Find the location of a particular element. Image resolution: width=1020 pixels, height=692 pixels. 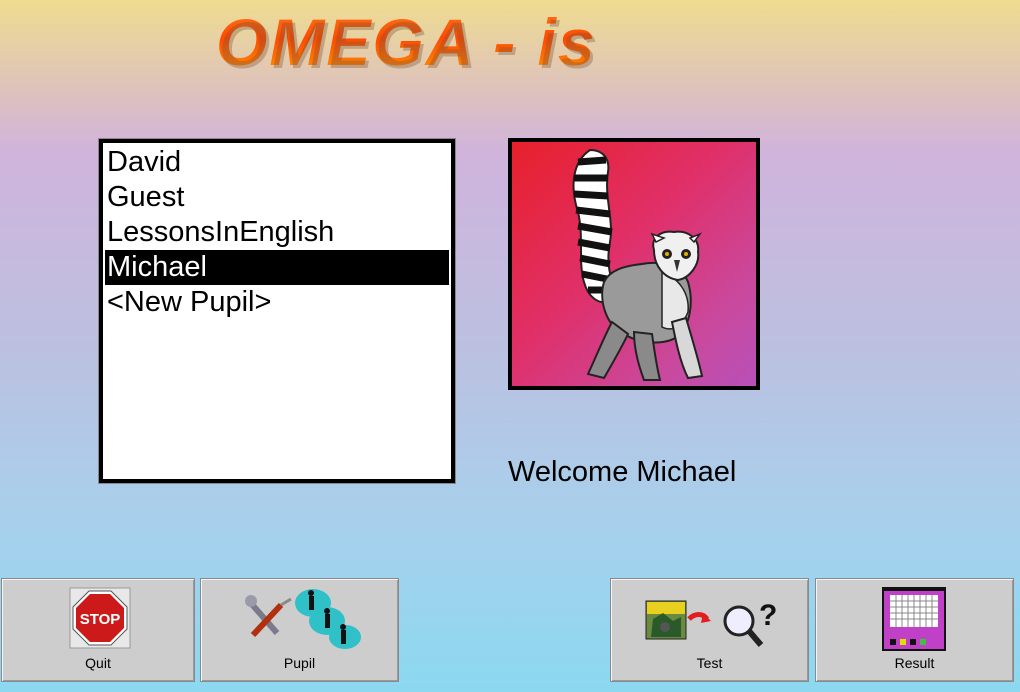

result-label: Result is located at coordinates (914, 663).